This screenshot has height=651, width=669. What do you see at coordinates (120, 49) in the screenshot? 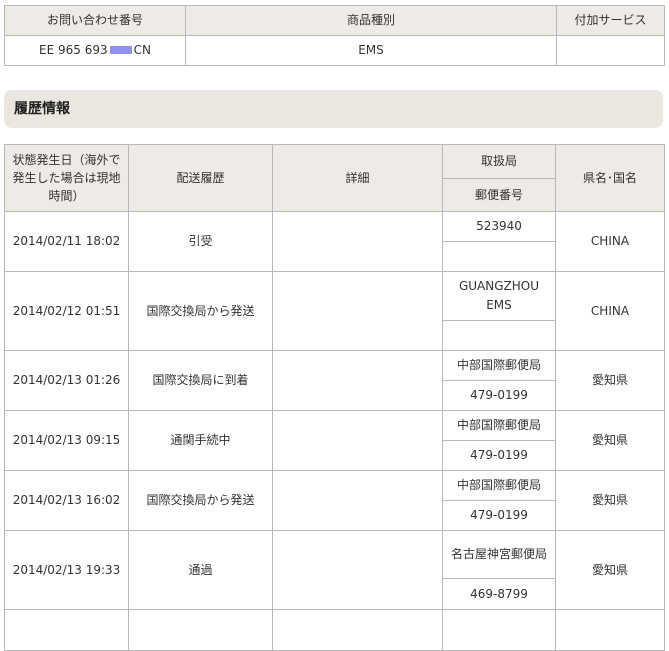
I see `redaction-bar` at bounding box center [120, 49].